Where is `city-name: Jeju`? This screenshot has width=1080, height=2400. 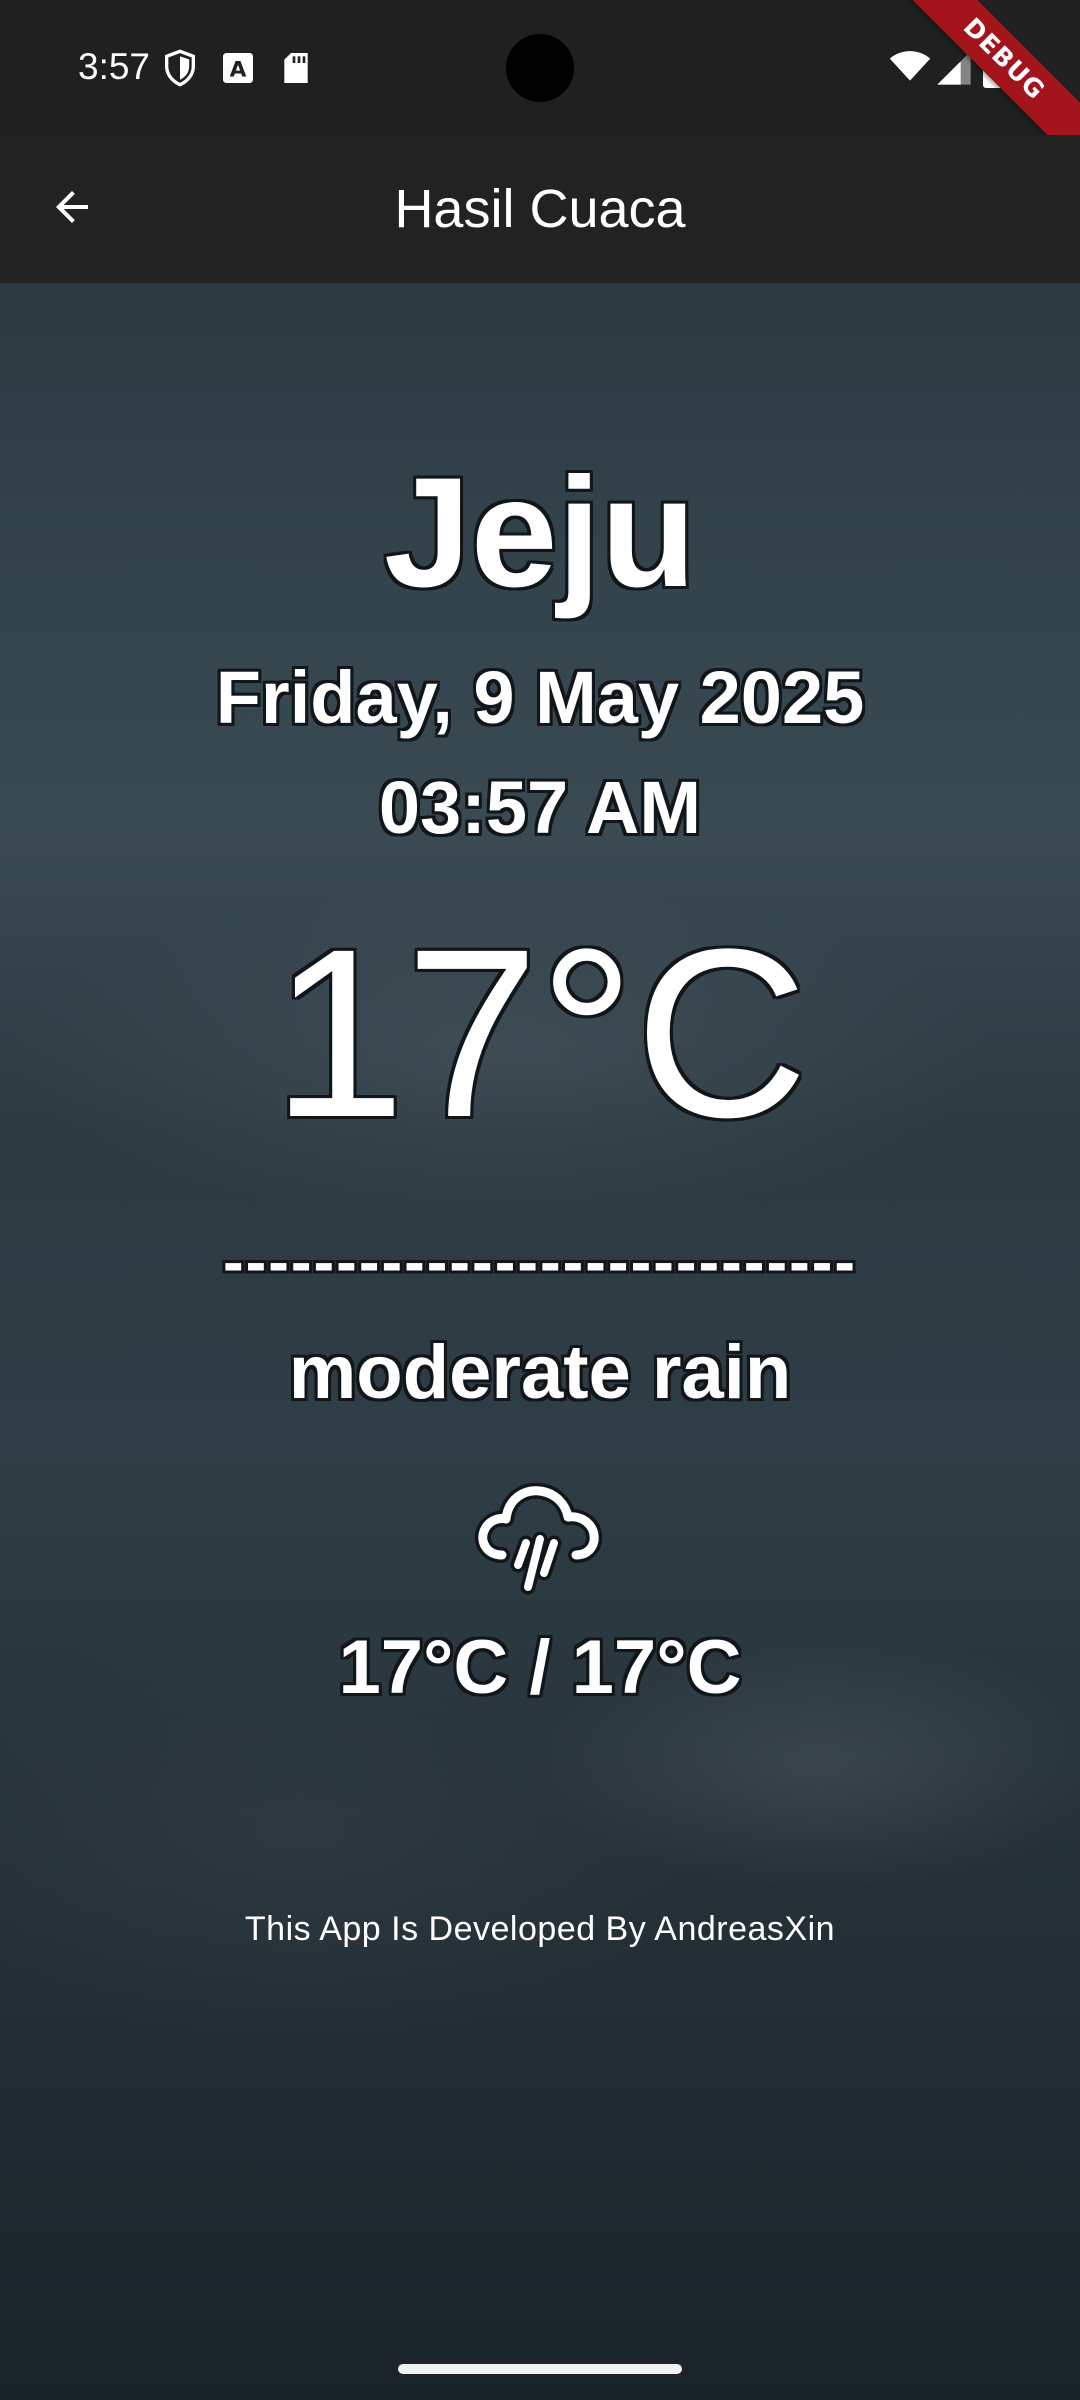 city-name: Jeju is located at coordinates (540, 533).